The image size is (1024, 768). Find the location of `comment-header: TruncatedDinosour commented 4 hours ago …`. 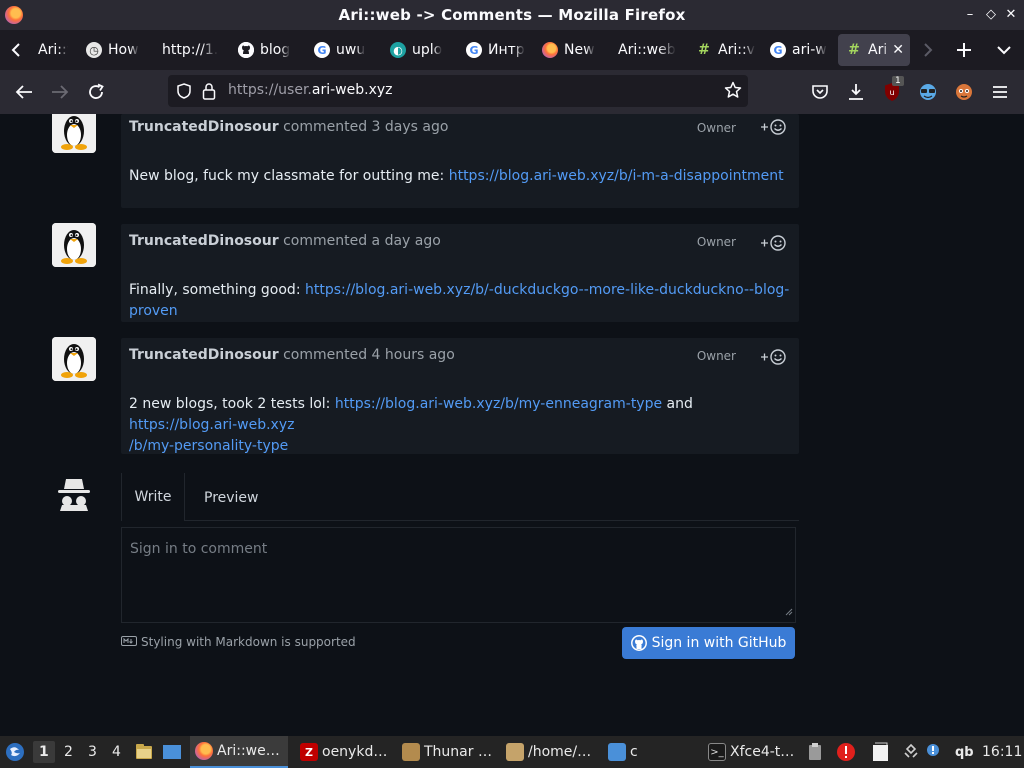

comment-header: TruncatedDinosour commented 4 hours ago … is located at coordinates (460, 359).